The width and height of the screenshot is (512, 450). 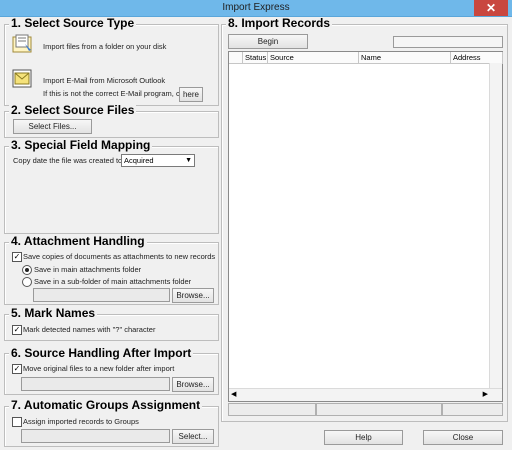 What do you see at coordinates (17, 257) in the screenshot?
I see `save-copies-checkbox: ✓` at bounding box center [17, 257].